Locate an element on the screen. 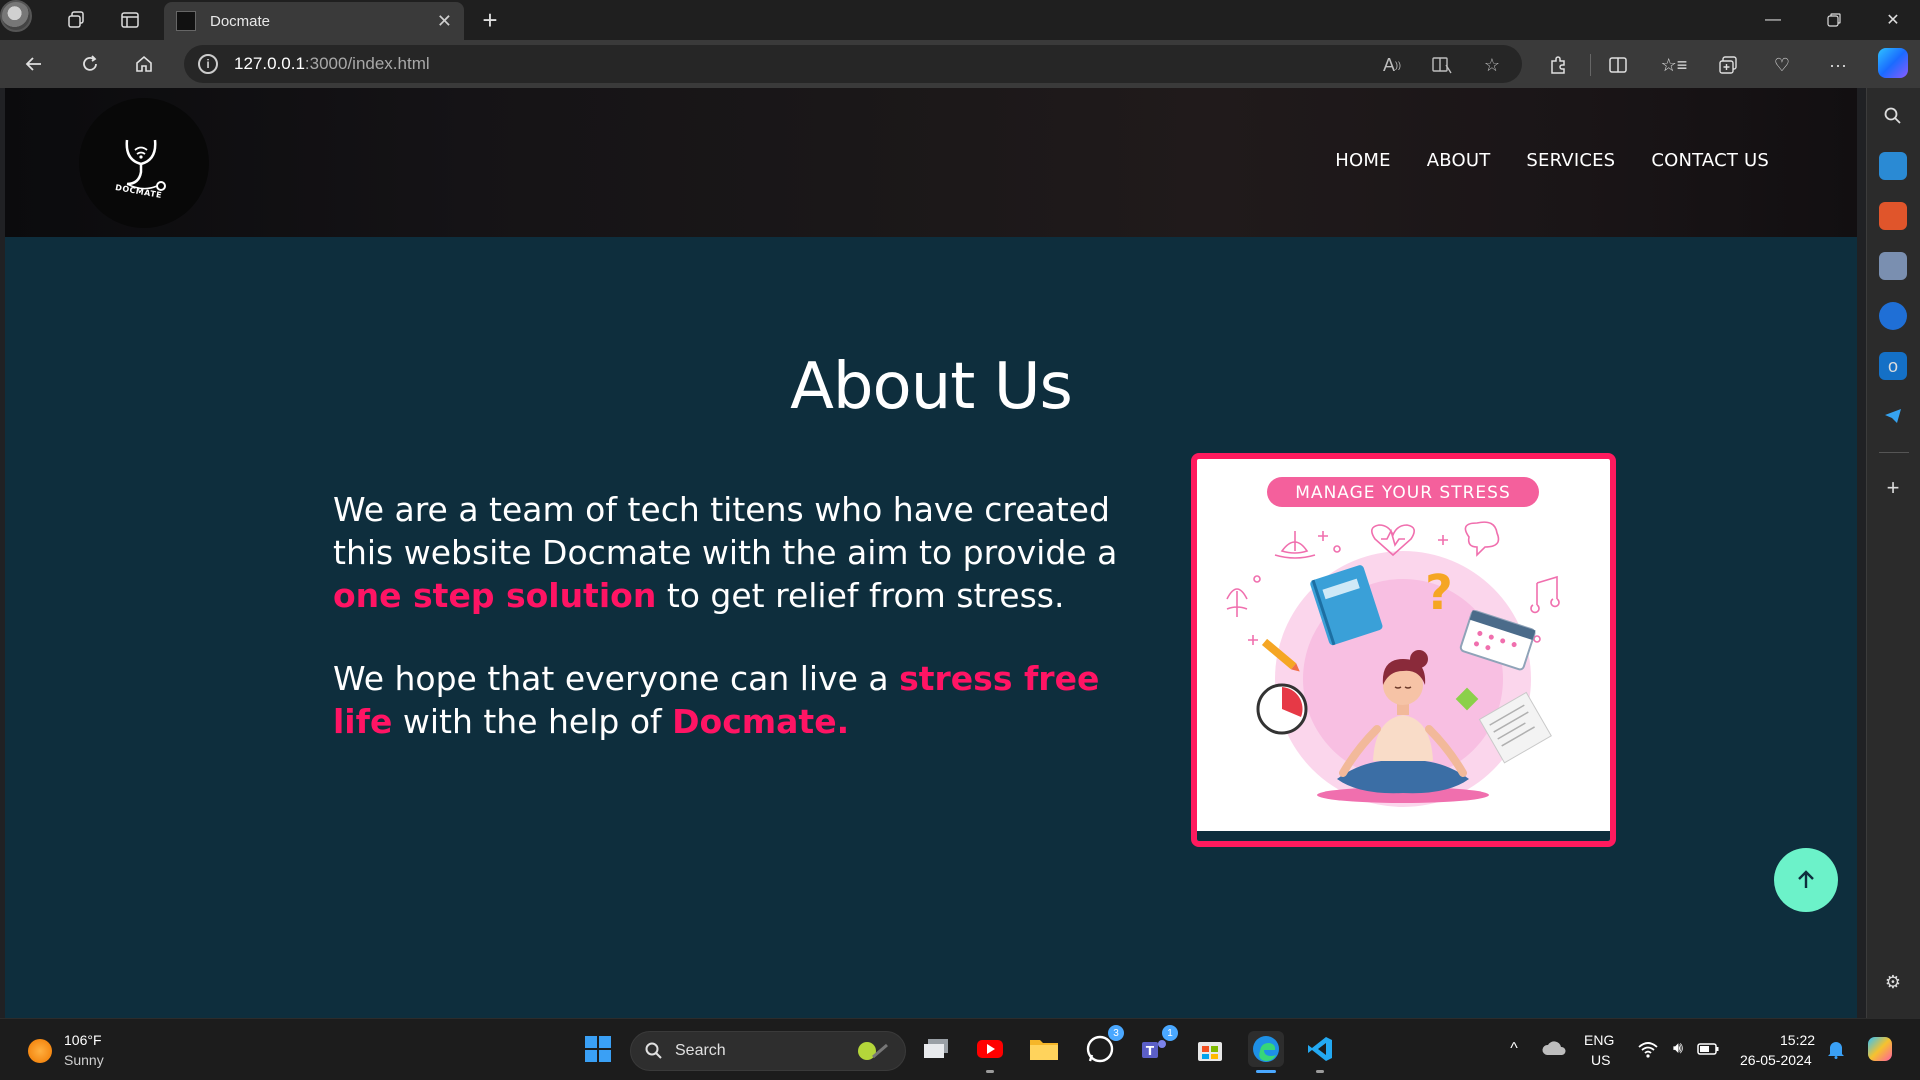  read-aloud-icon: A)) is located at coordinates (1392, 65).